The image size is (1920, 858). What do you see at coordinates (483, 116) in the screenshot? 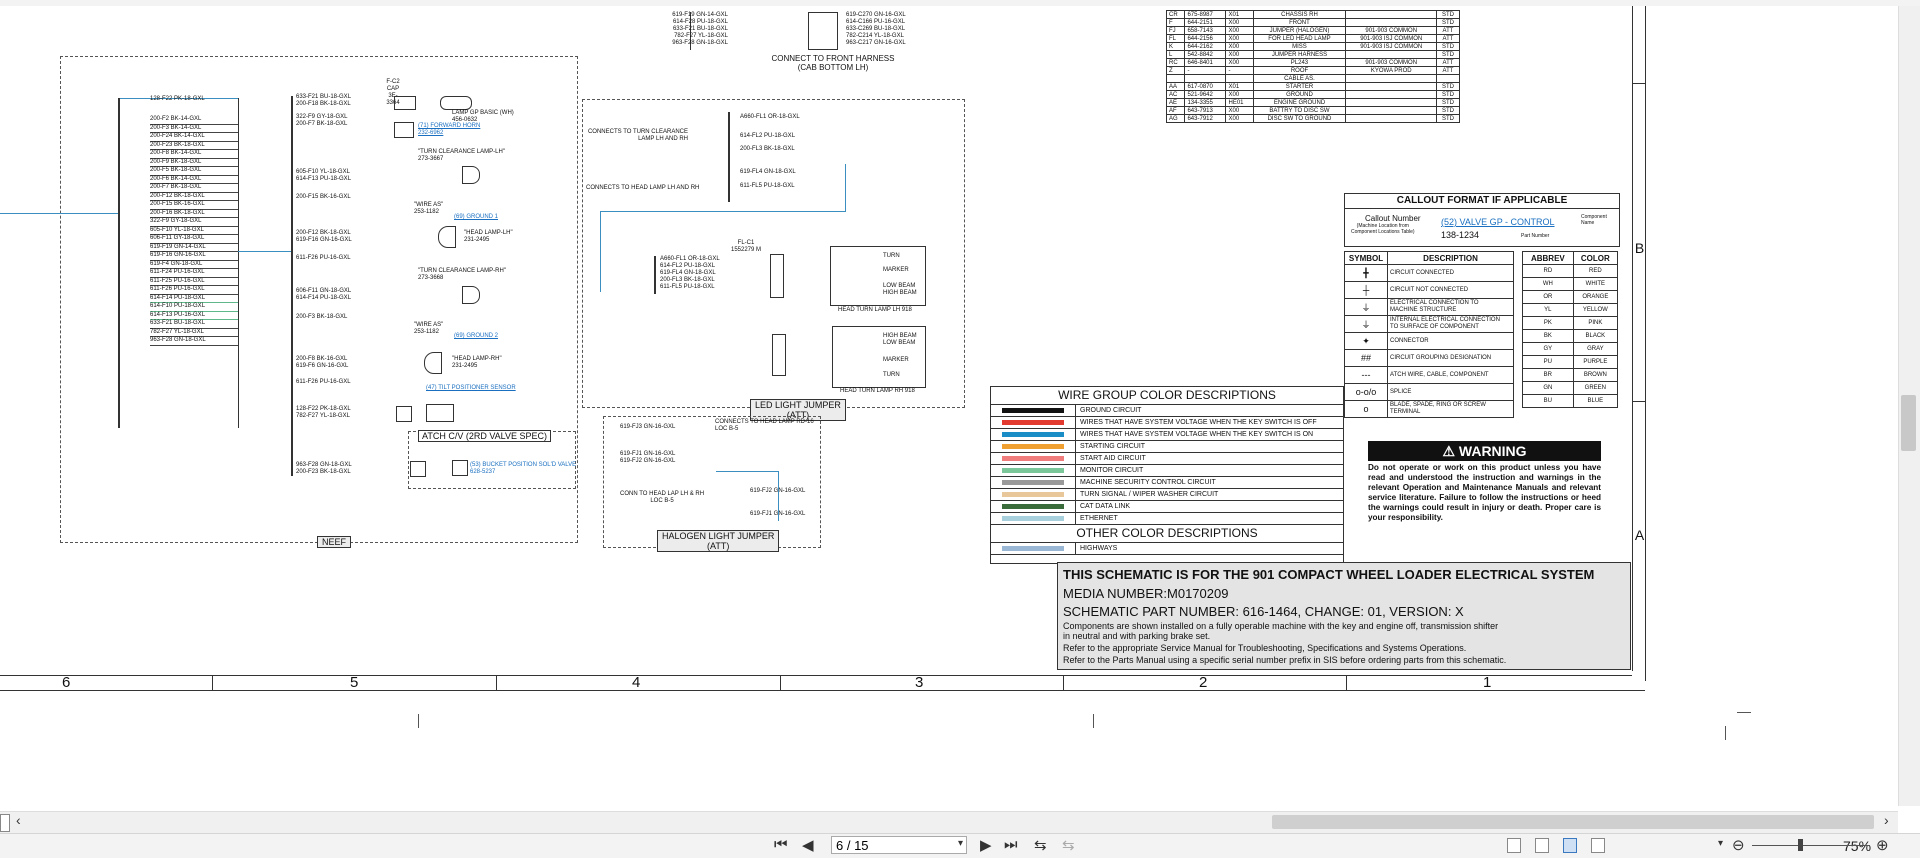
I see `component-label: LAMP GP BASIC (WH) 456-0632` at bounding box center [483, 116].